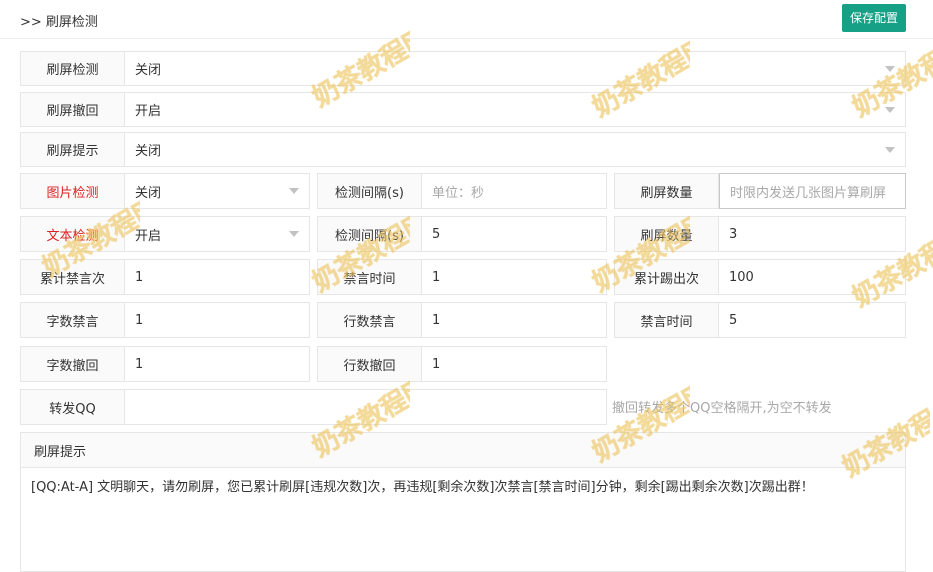 Image resolution: width=933 pixels, height=572 pixels. I want to click on image-count-input: 时限内发送几张图片算刷屏, so click(812, 191).